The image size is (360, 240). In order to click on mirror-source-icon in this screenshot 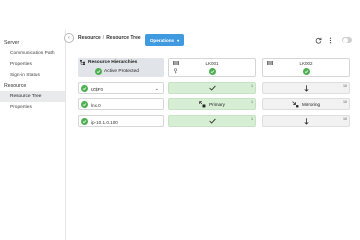, I will do `click(202, 103)`.